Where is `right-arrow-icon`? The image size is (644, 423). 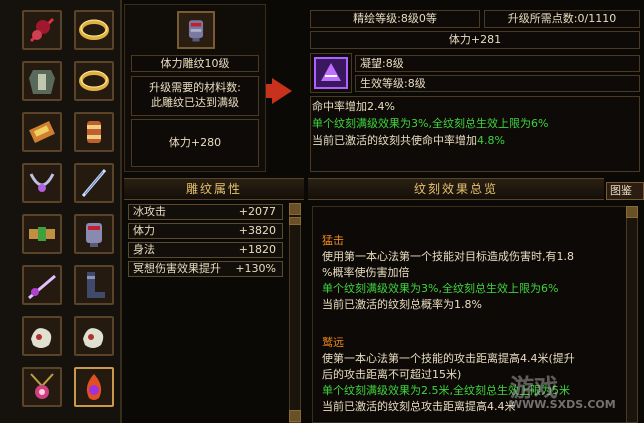
right-arrow-icon is located at coordinates (282, 91).